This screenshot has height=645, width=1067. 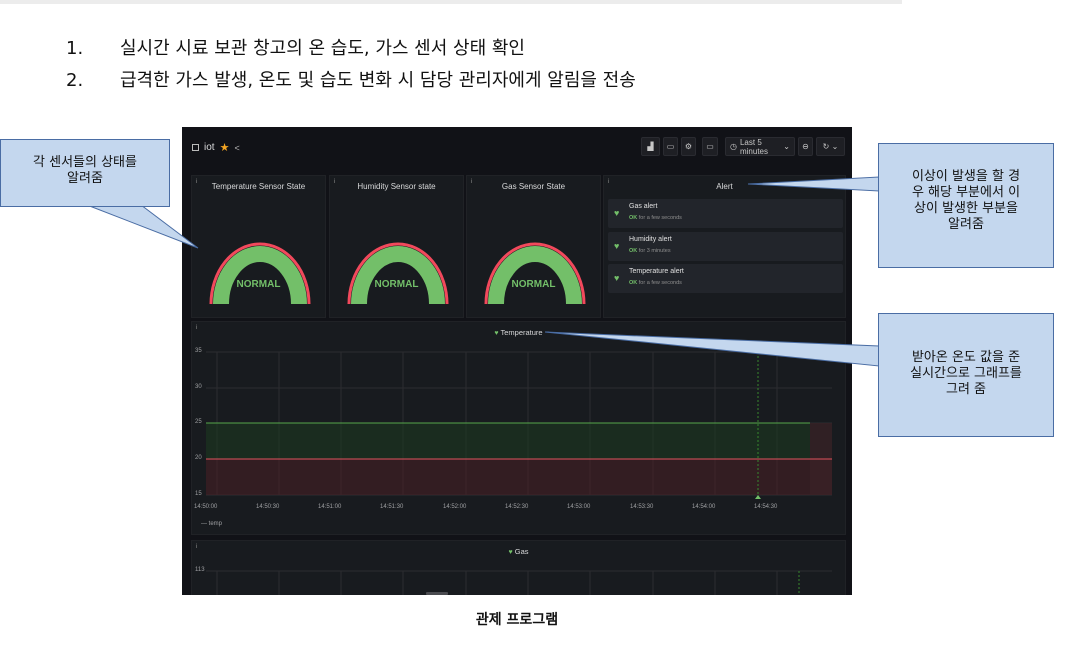 What do you see at coordinates (85, 170) in the screenshot?
I see `callout-text: 각 센서들의 상태를 알려줌` at bounding box center [85, 170].